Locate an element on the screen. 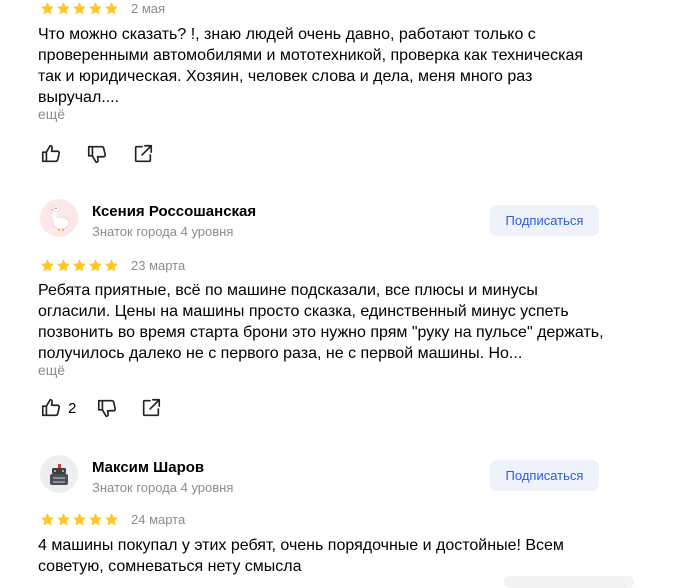 Image resolution: width=673 pixels, height=588 pixels. like-button: 2 is located at coordinates (58, 408).